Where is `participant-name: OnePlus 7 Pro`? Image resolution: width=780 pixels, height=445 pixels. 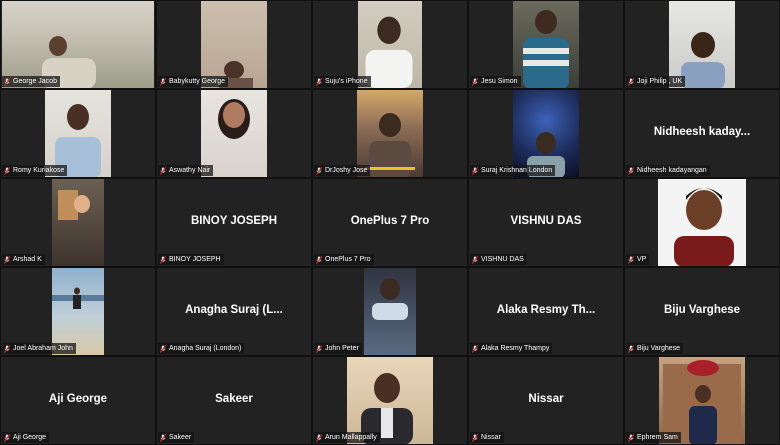 participant-name: OnePlus 7 Pro is located at coordinates (348, 259).